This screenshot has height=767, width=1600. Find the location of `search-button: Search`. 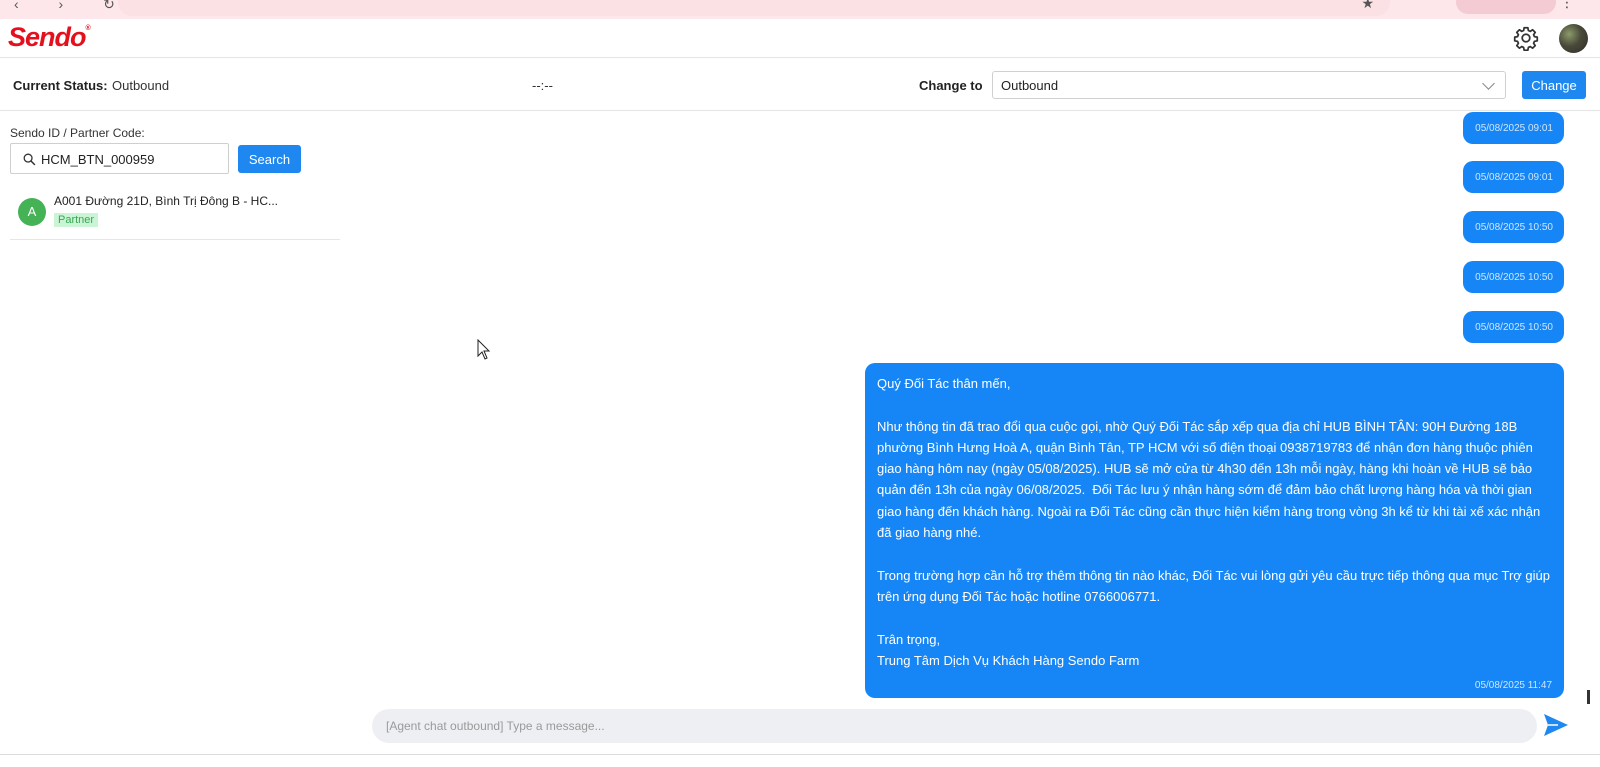

search-button: Search is located at coordinates (269, 159).